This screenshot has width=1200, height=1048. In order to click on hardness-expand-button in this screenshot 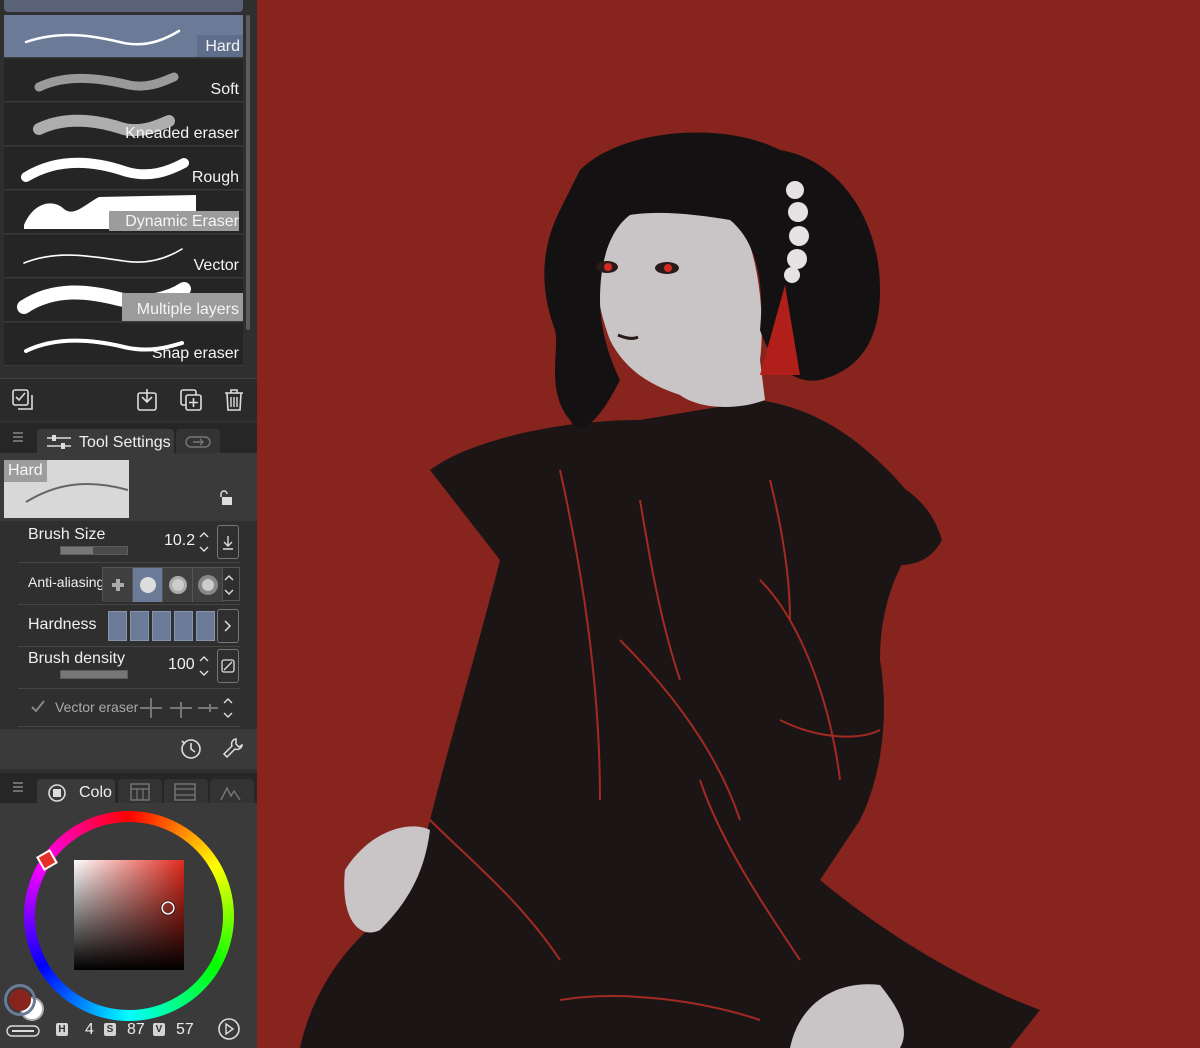, I will do `click(228, 626)`.